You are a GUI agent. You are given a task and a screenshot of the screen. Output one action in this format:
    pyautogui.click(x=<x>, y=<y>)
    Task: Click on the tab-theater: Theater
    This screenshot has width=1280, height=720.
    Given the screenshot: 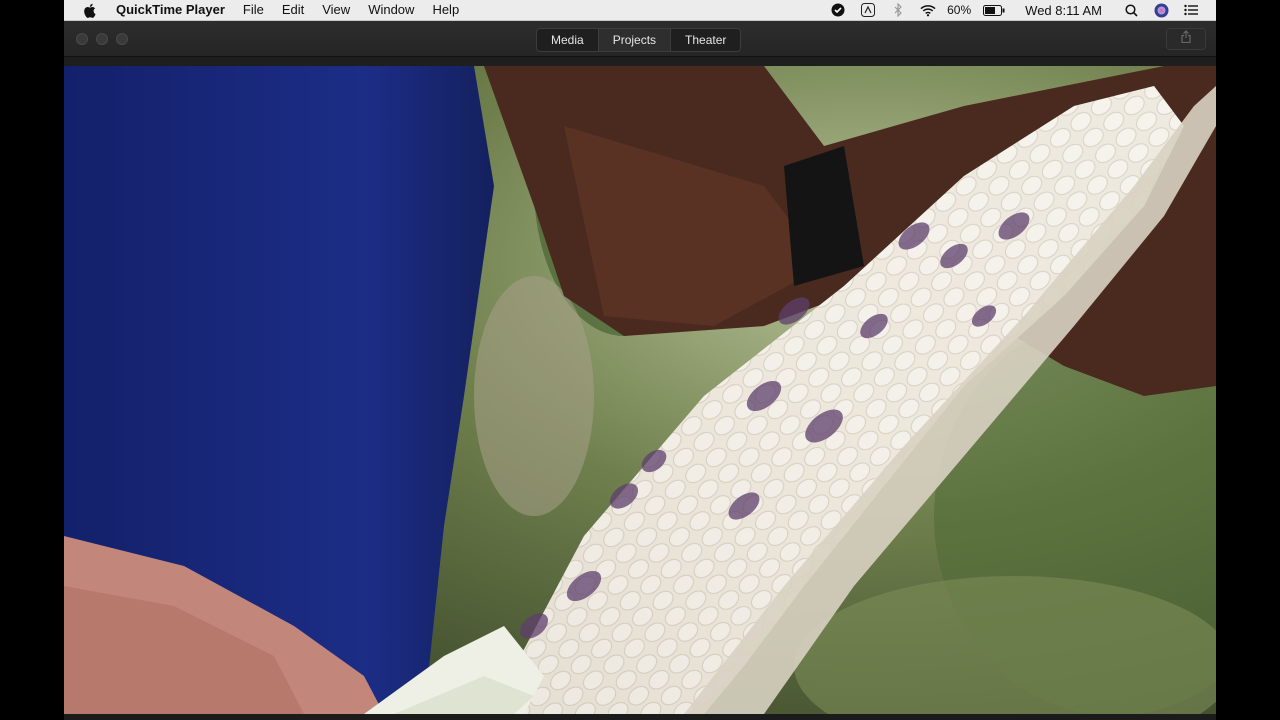 What is the action you would take?
    pyautogui.click(x=705, y=40)
    